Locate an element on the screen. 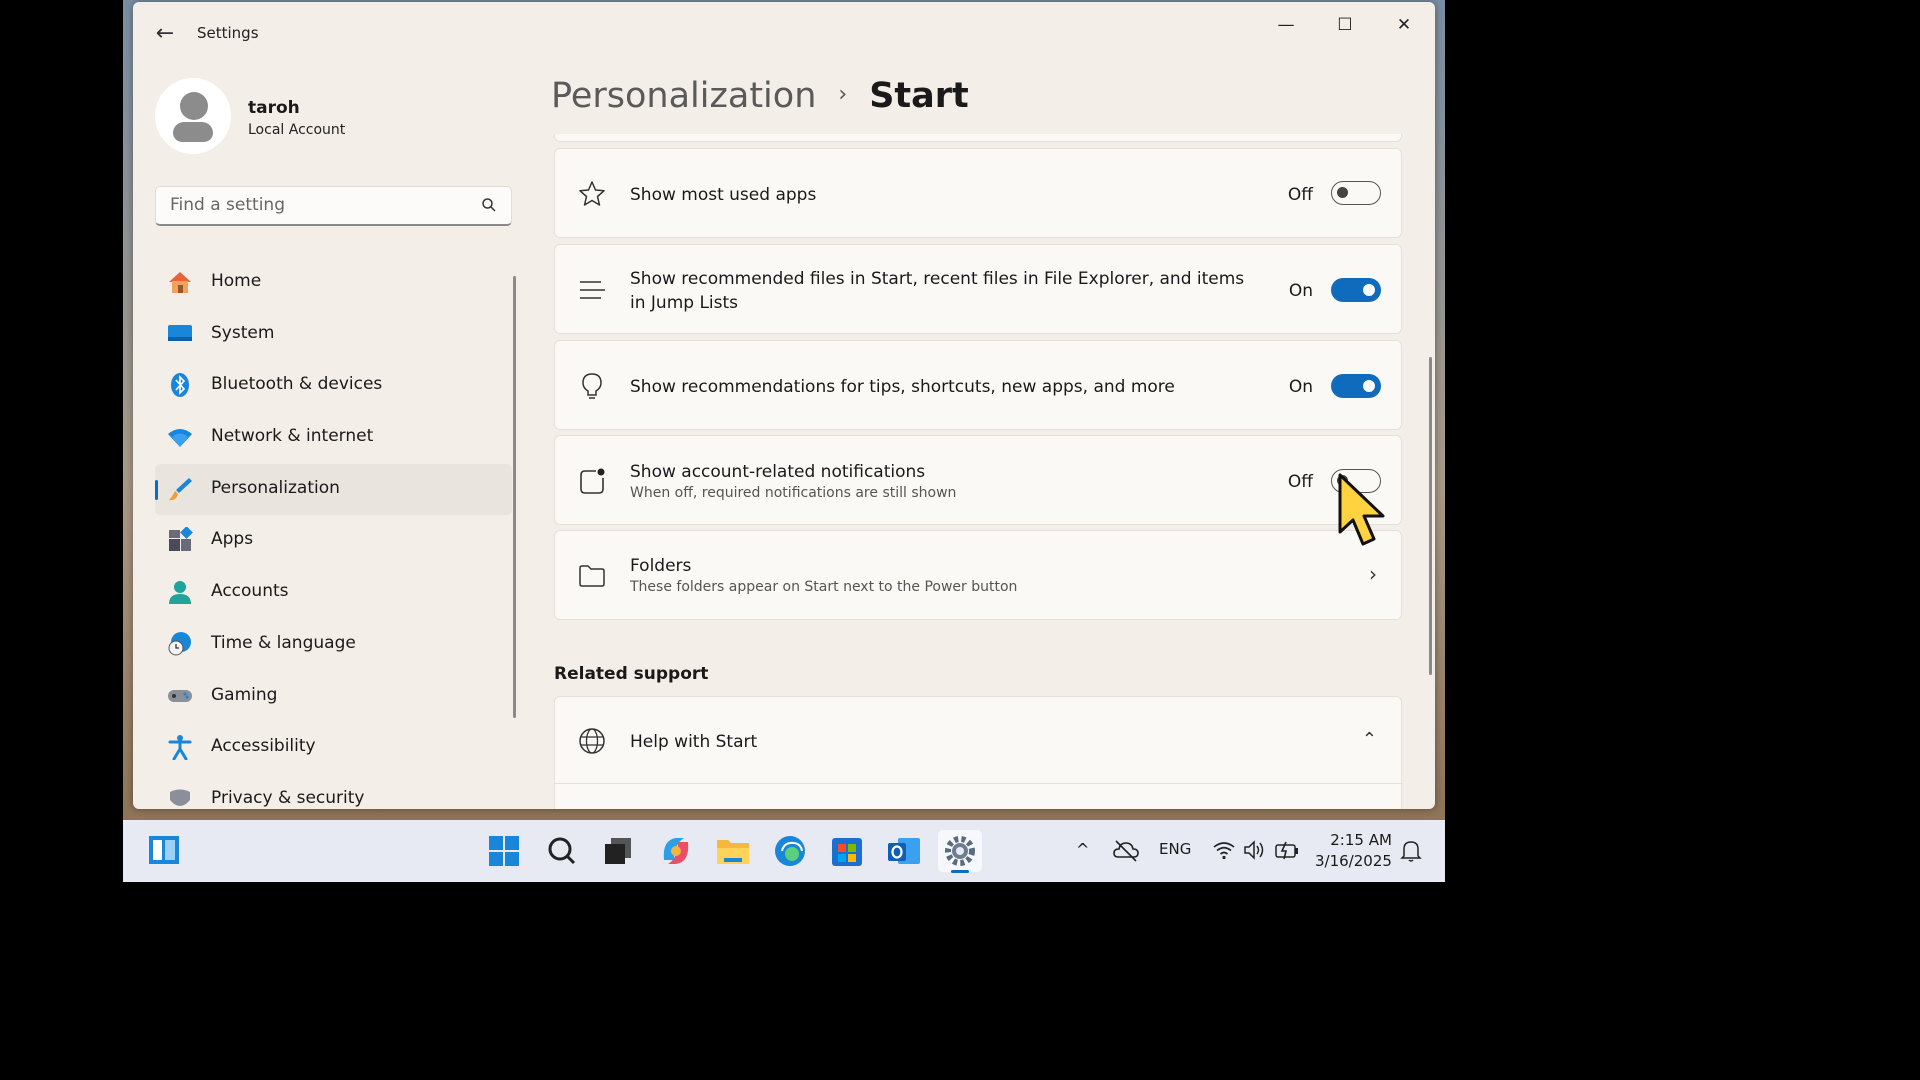 Image resolution: width=1920 pixels, height=1080 pixels. sidebar-item-apps: Apps is located at coordinates (333, 541).